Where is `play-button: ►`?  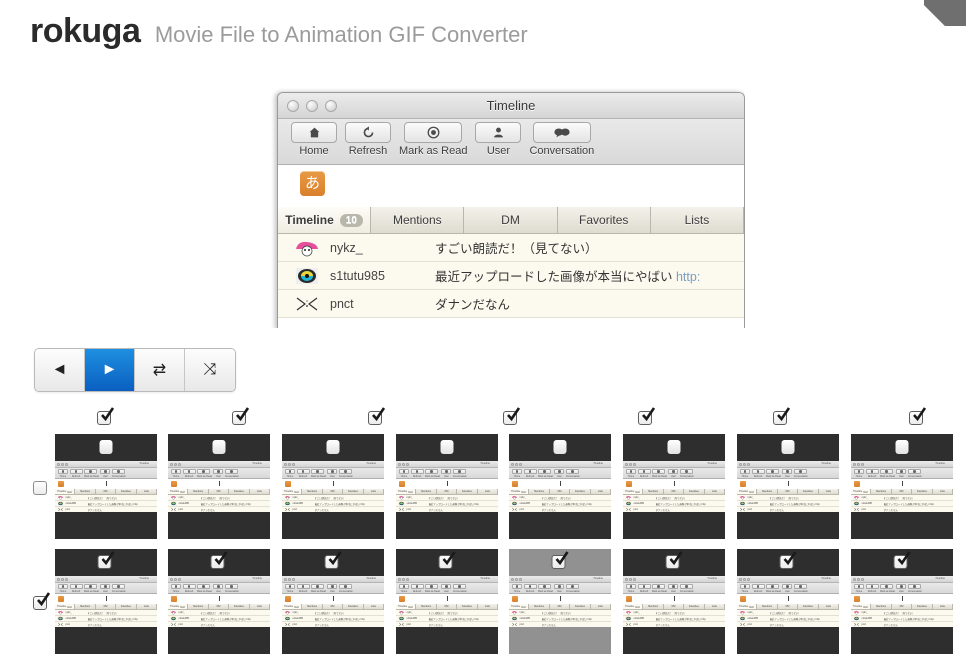 play-button: ► is located at coordinates (110, 370).